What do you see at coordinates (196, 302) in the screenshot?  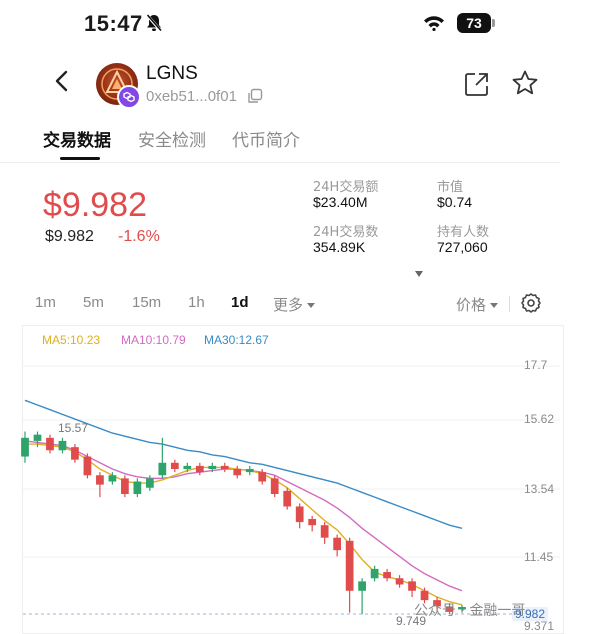 I see `timeframe-1h: 1h` at bounding box center [196, 302].